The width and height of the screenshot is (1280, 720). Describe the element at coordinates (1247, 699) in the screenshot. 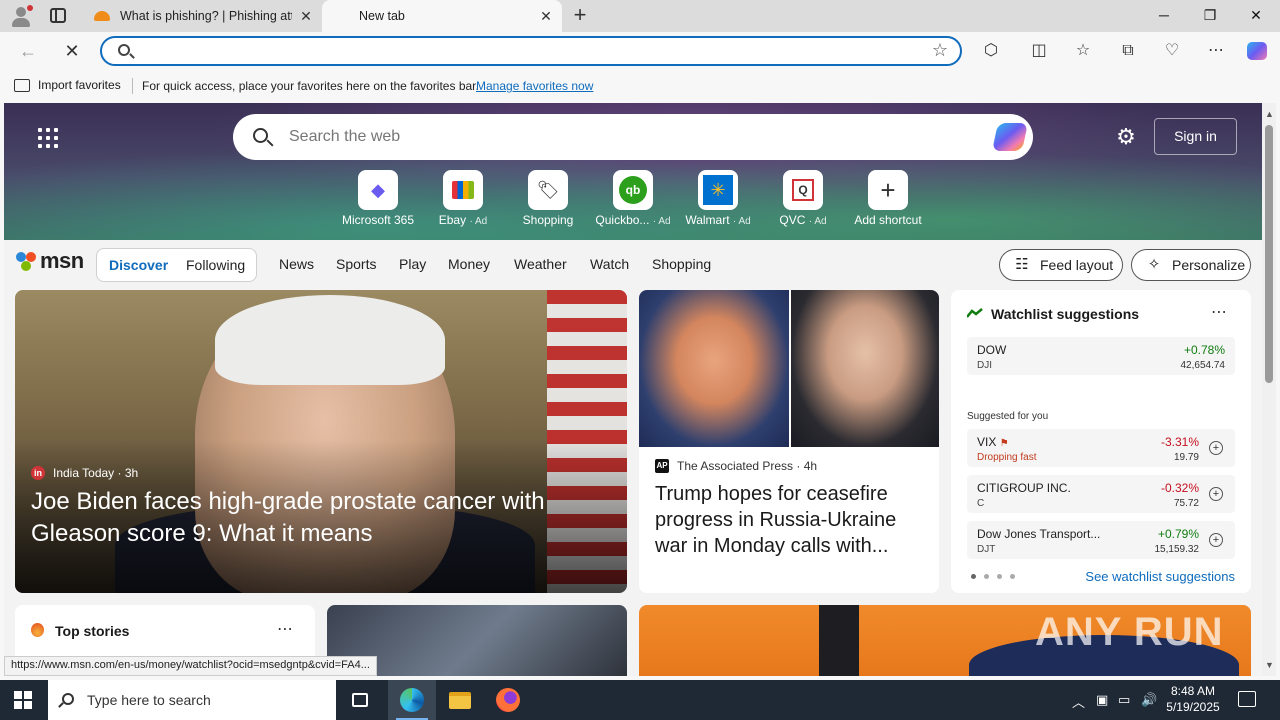

I see `notifications-icon` at that location.